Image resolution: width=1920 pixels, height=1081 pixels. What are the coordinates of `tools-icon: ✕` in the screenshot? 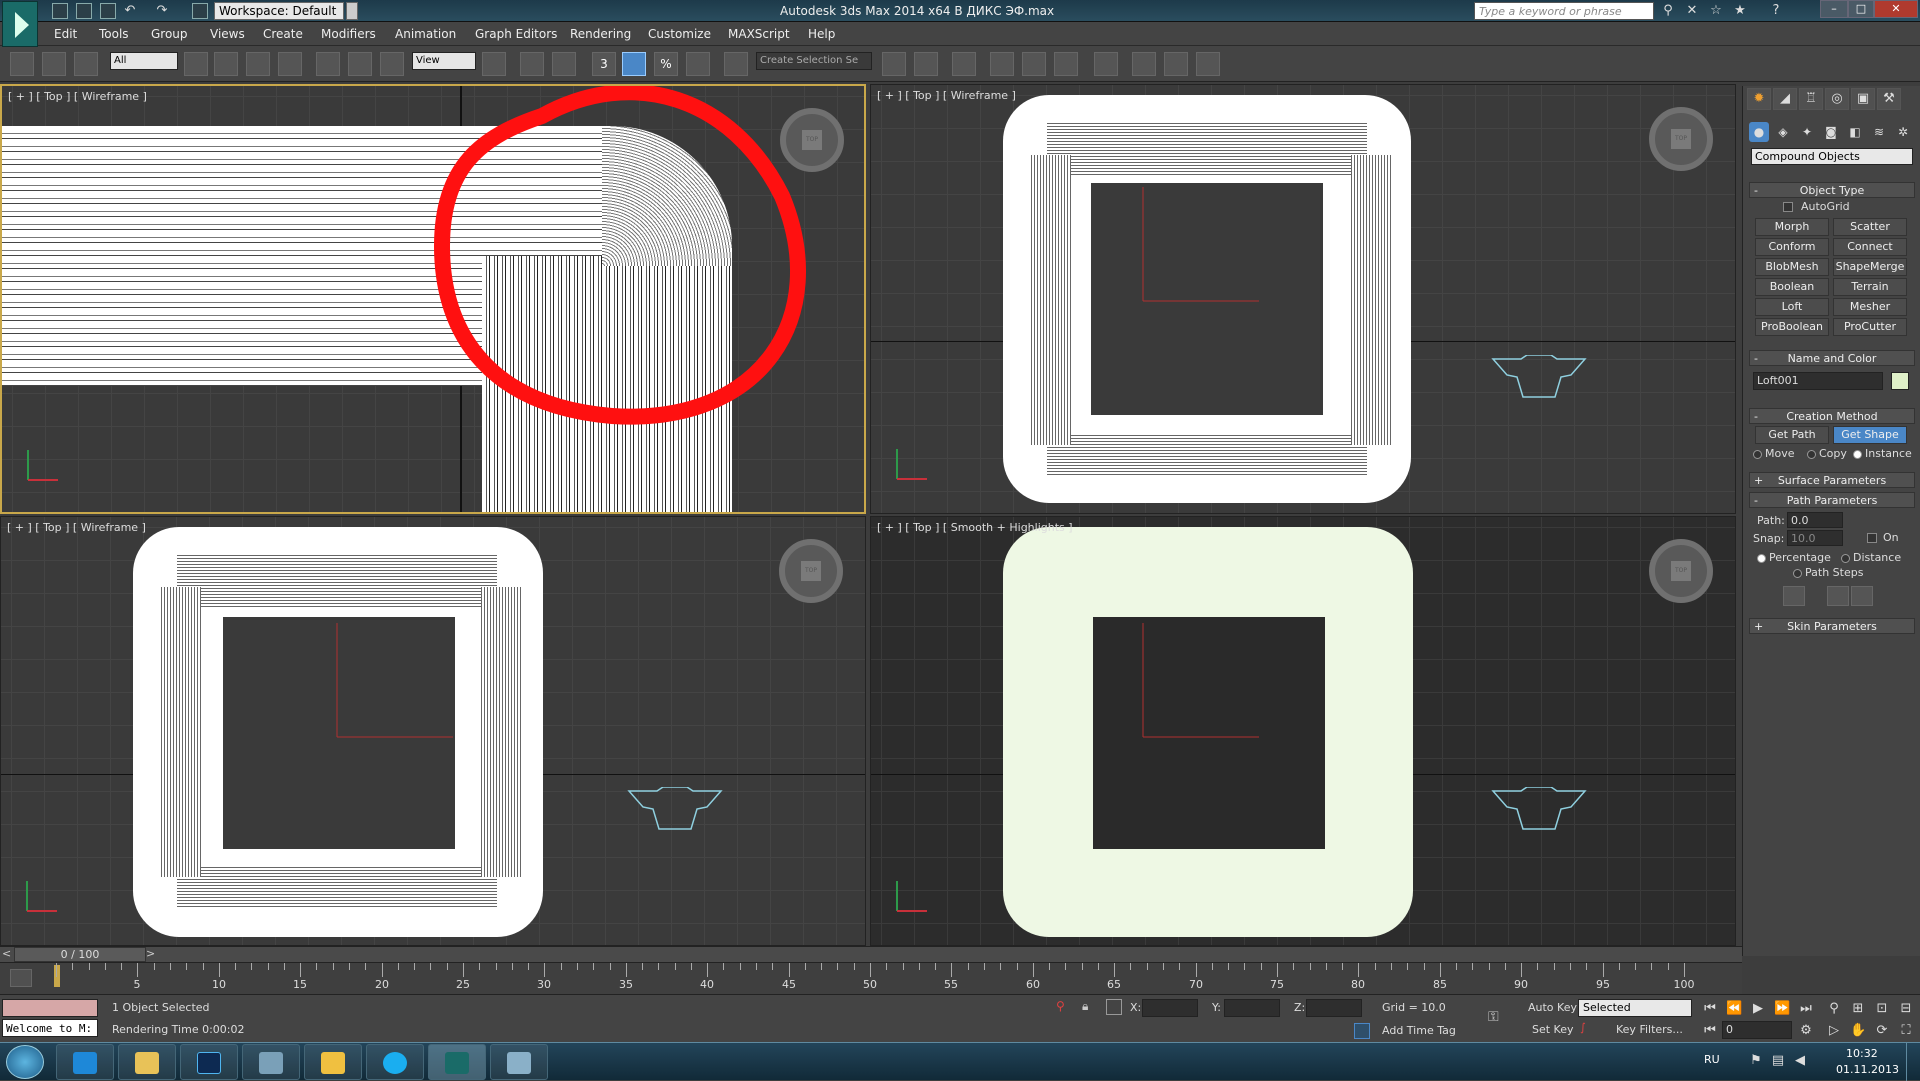 It's located at (1692, 11).